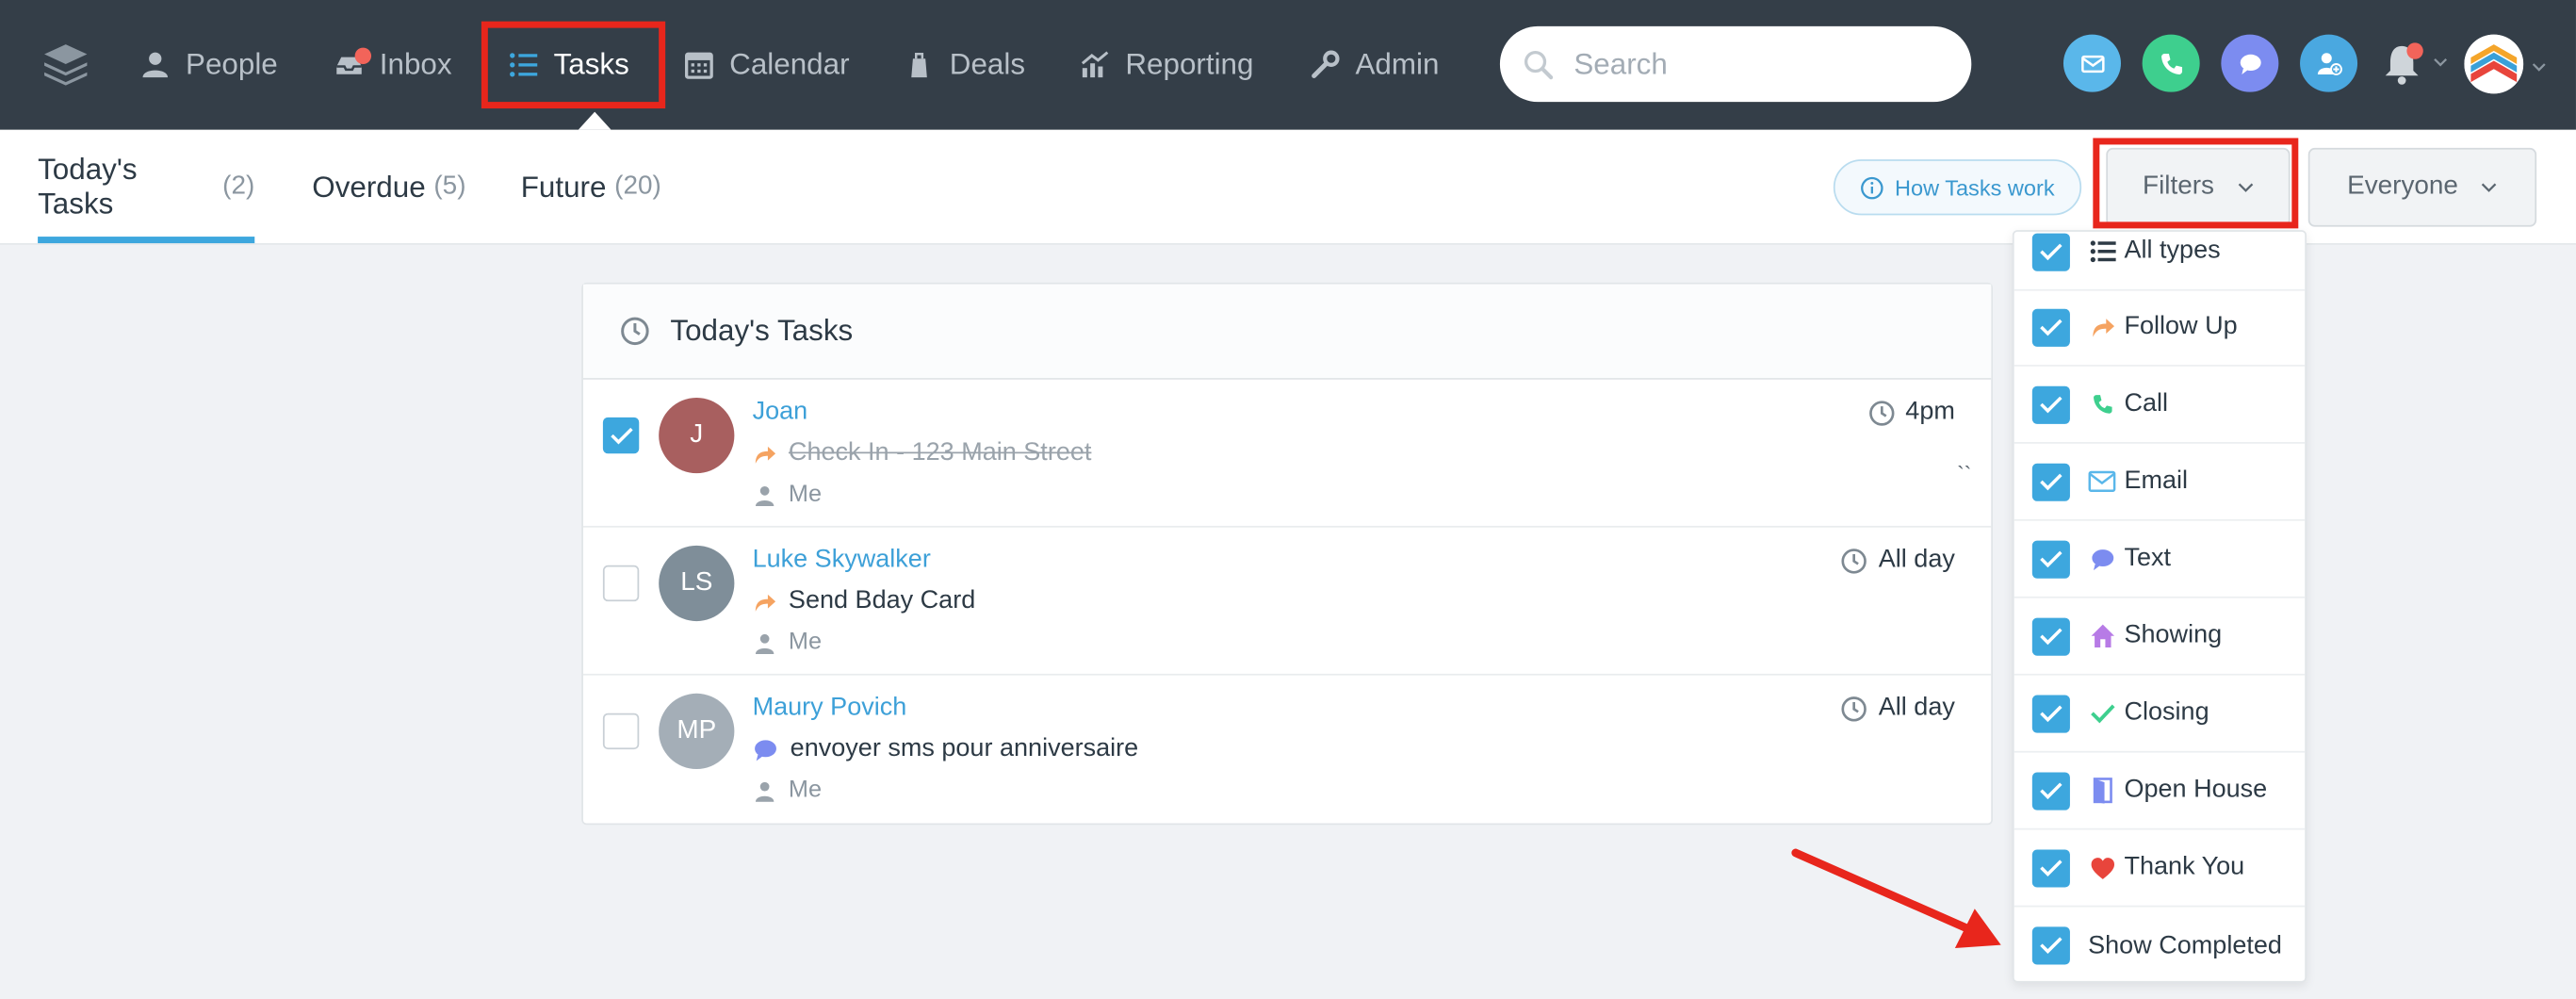 The image size is (2576, 999). Describe the element at coordinates (88, 186) in the screenshot. I see `tab-label: Today's Tasks` at that location.